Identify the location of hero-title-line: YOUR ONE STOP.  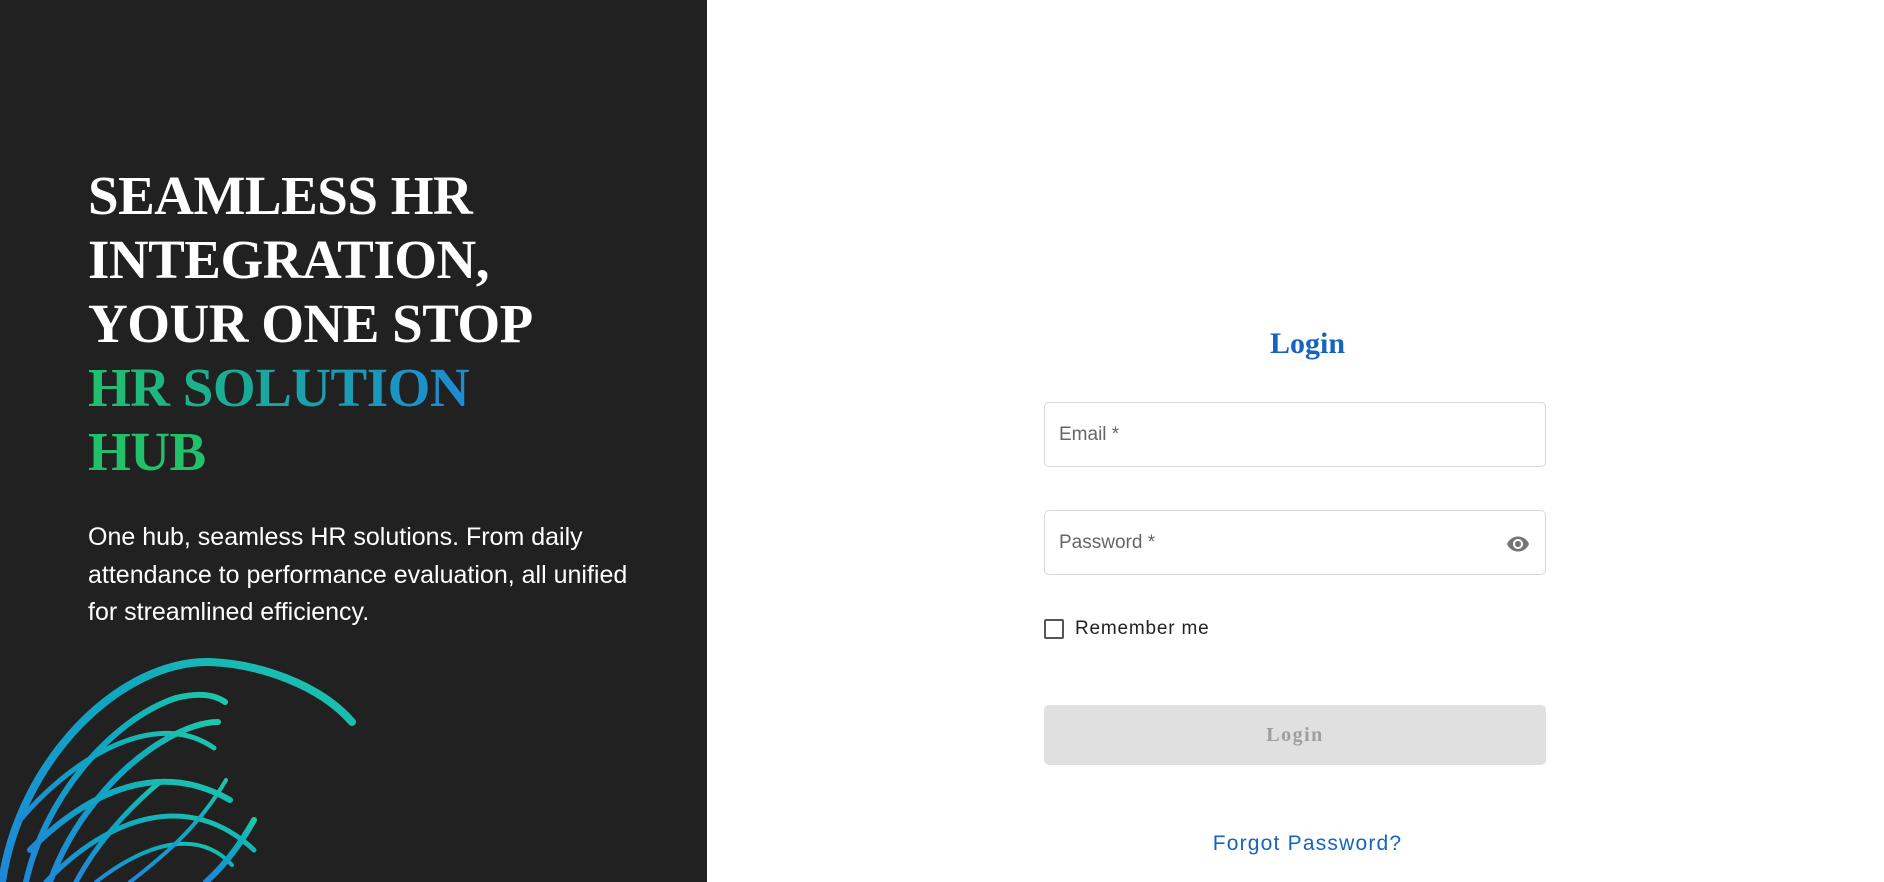
(310, 323).